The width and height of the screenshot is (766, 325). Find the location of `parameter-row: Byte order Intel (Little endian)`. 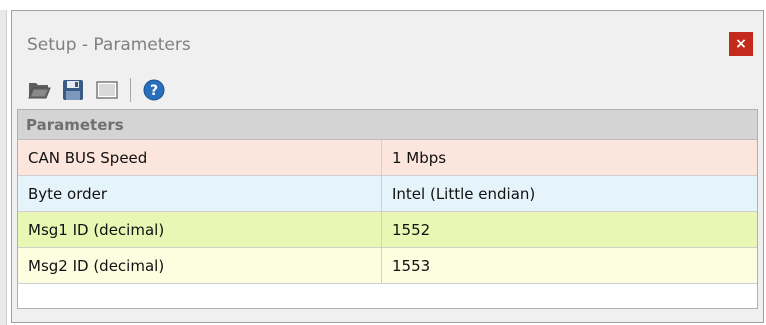

parameter-row: Byte order Intel (Little endian) is located at coordinates (387, 194).